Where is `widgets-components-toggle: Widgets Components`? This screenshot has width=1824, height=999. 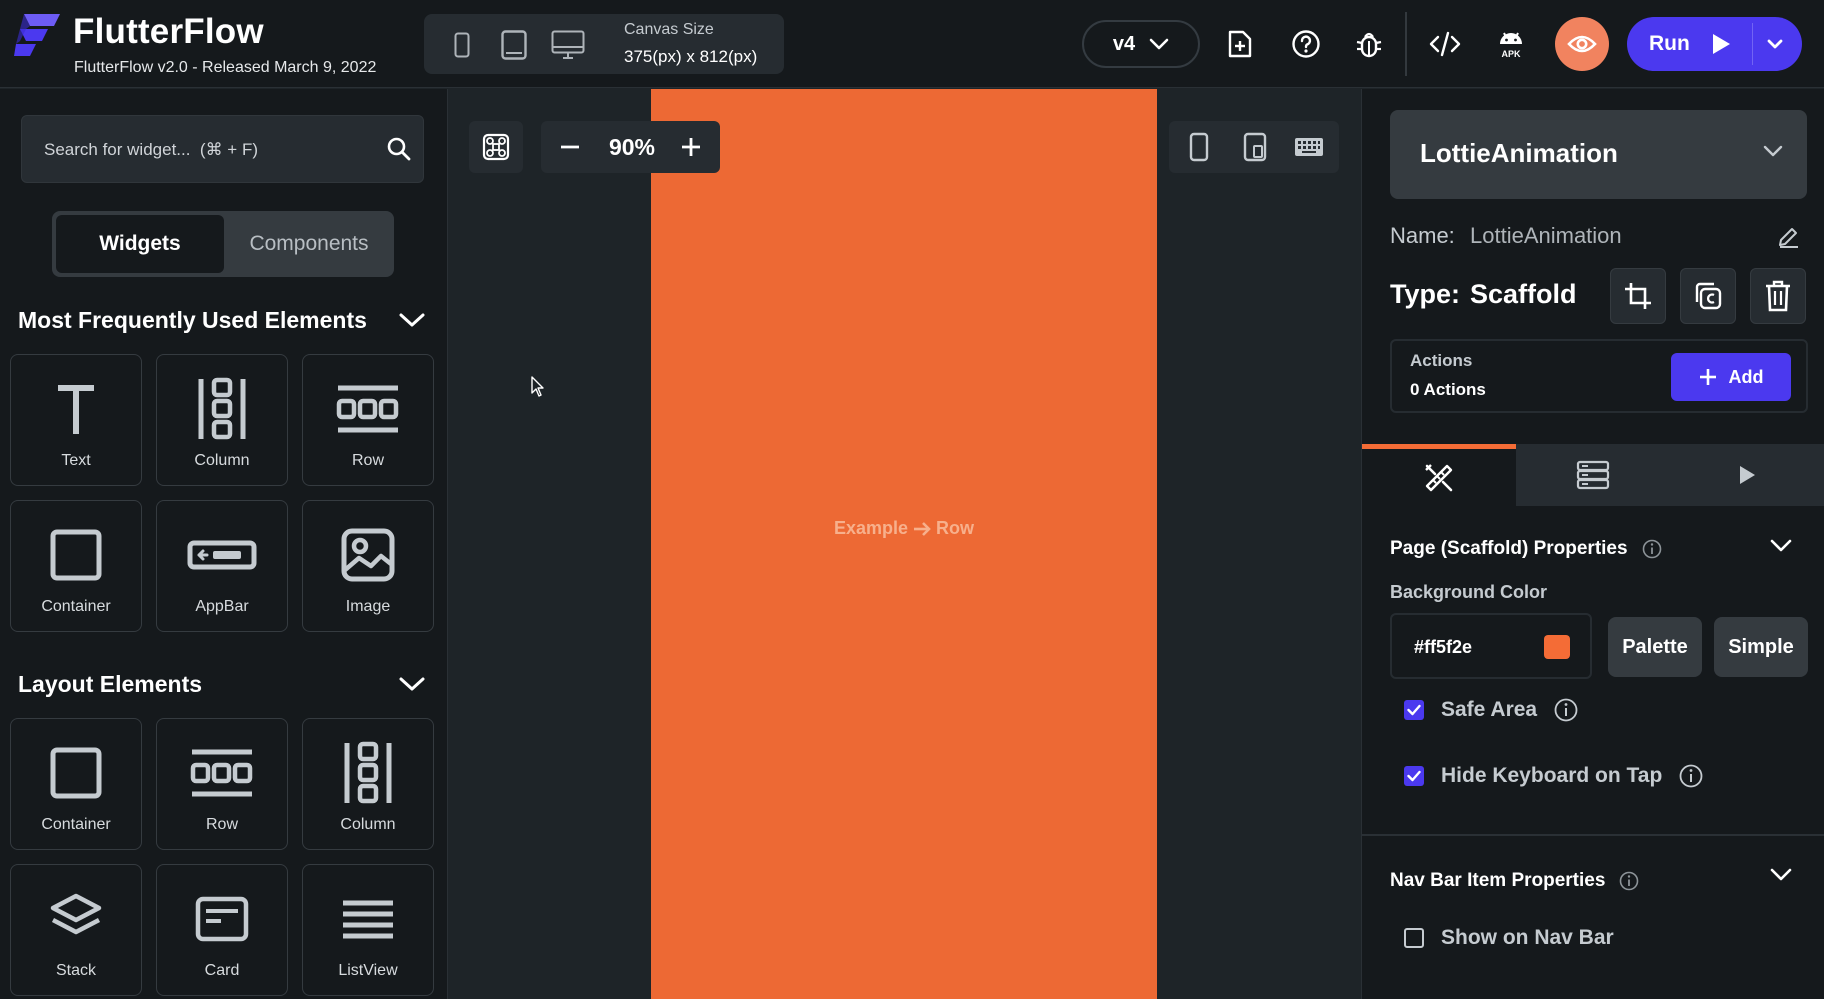
widgets-components-toggle: Widgets Components is located at coordinates (223, 244).